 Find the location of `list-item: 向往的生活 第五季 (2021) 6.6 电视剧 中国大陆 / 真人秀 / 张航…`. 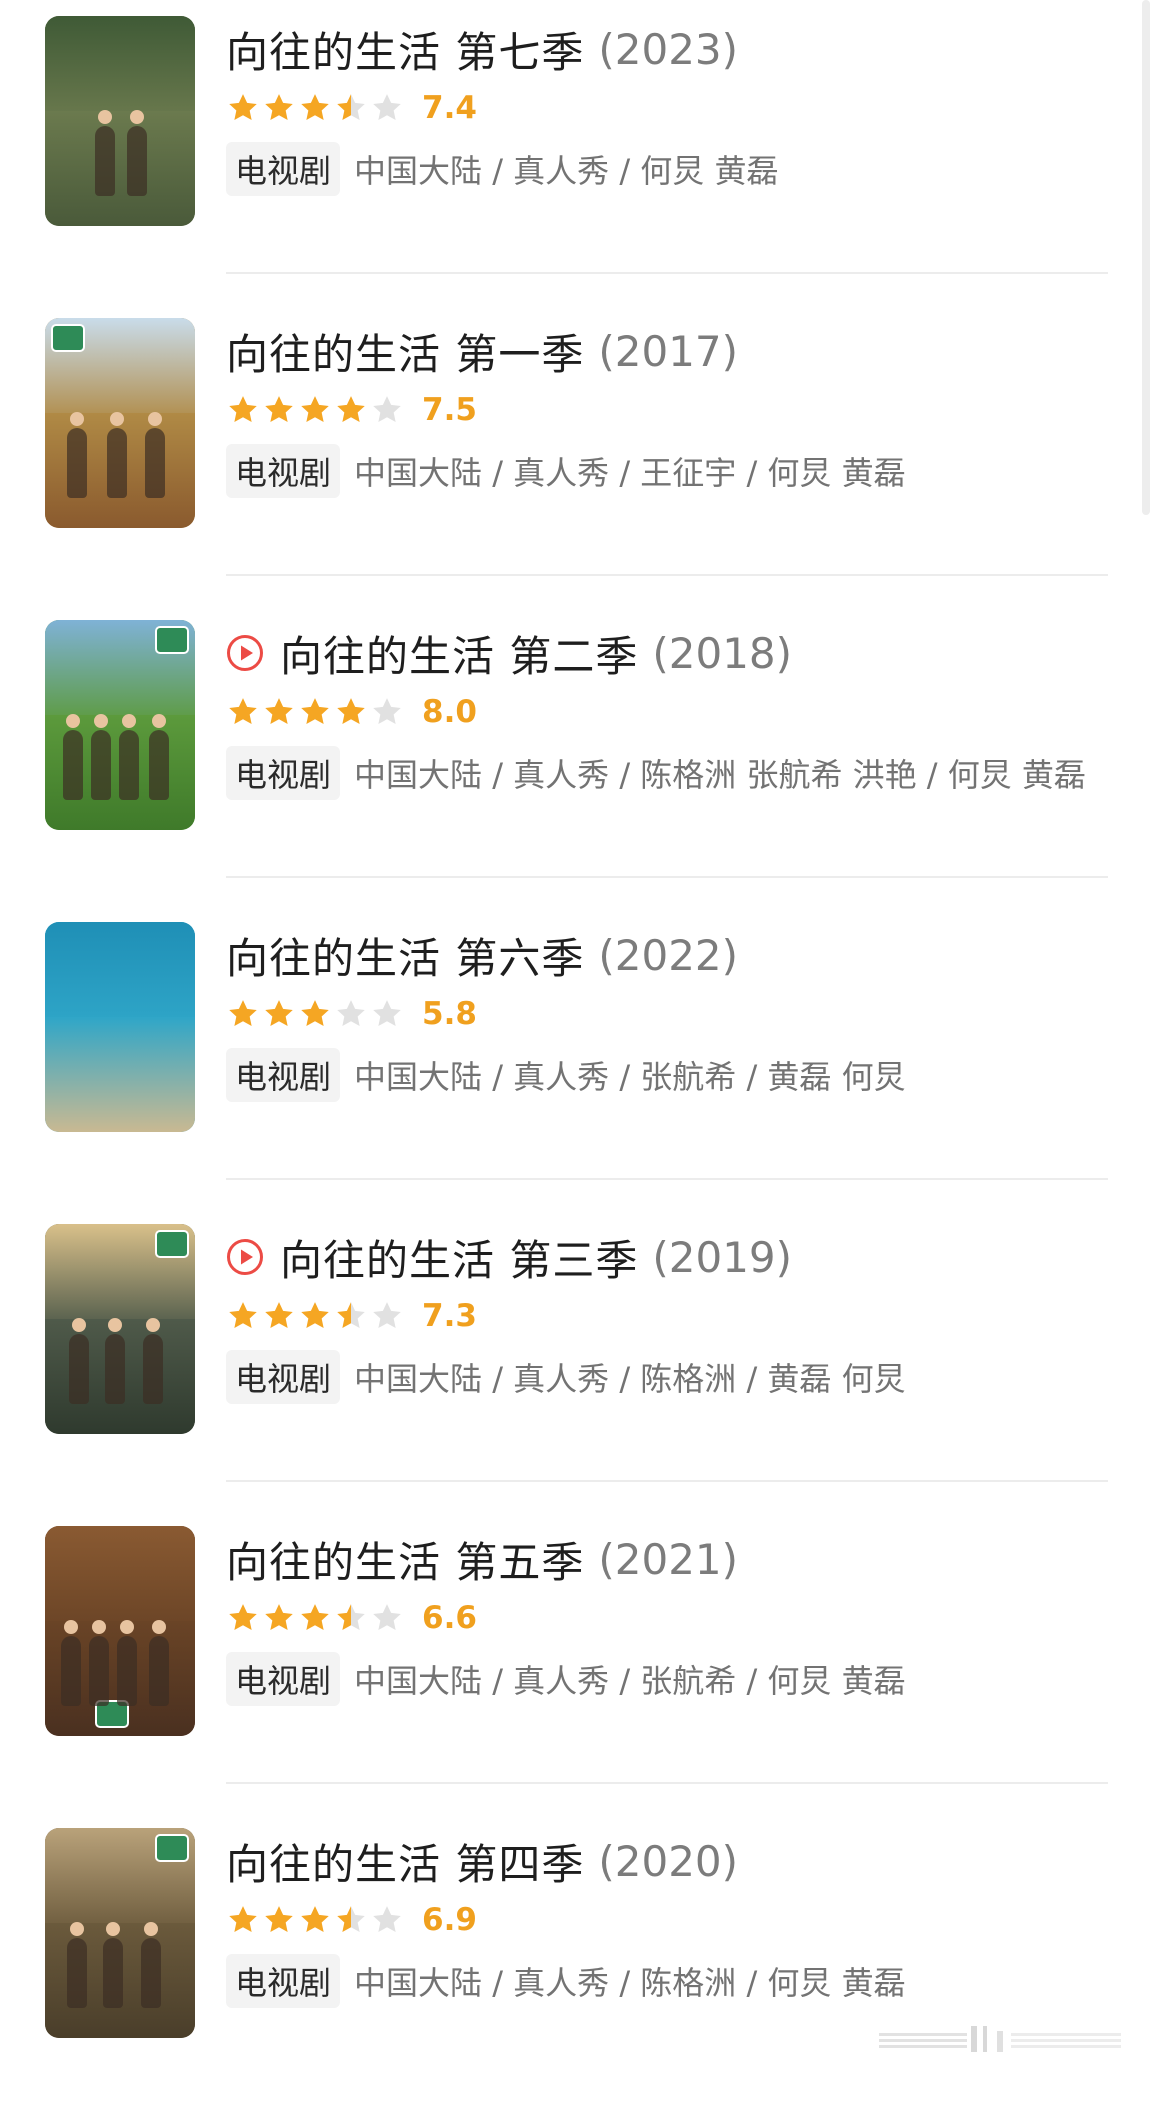

list-item: 向往的生活 第五季 (2021) 6.6 电视剧 中国大陆 / 真人秀 / 张航… is located at coordinates (576, 1661).